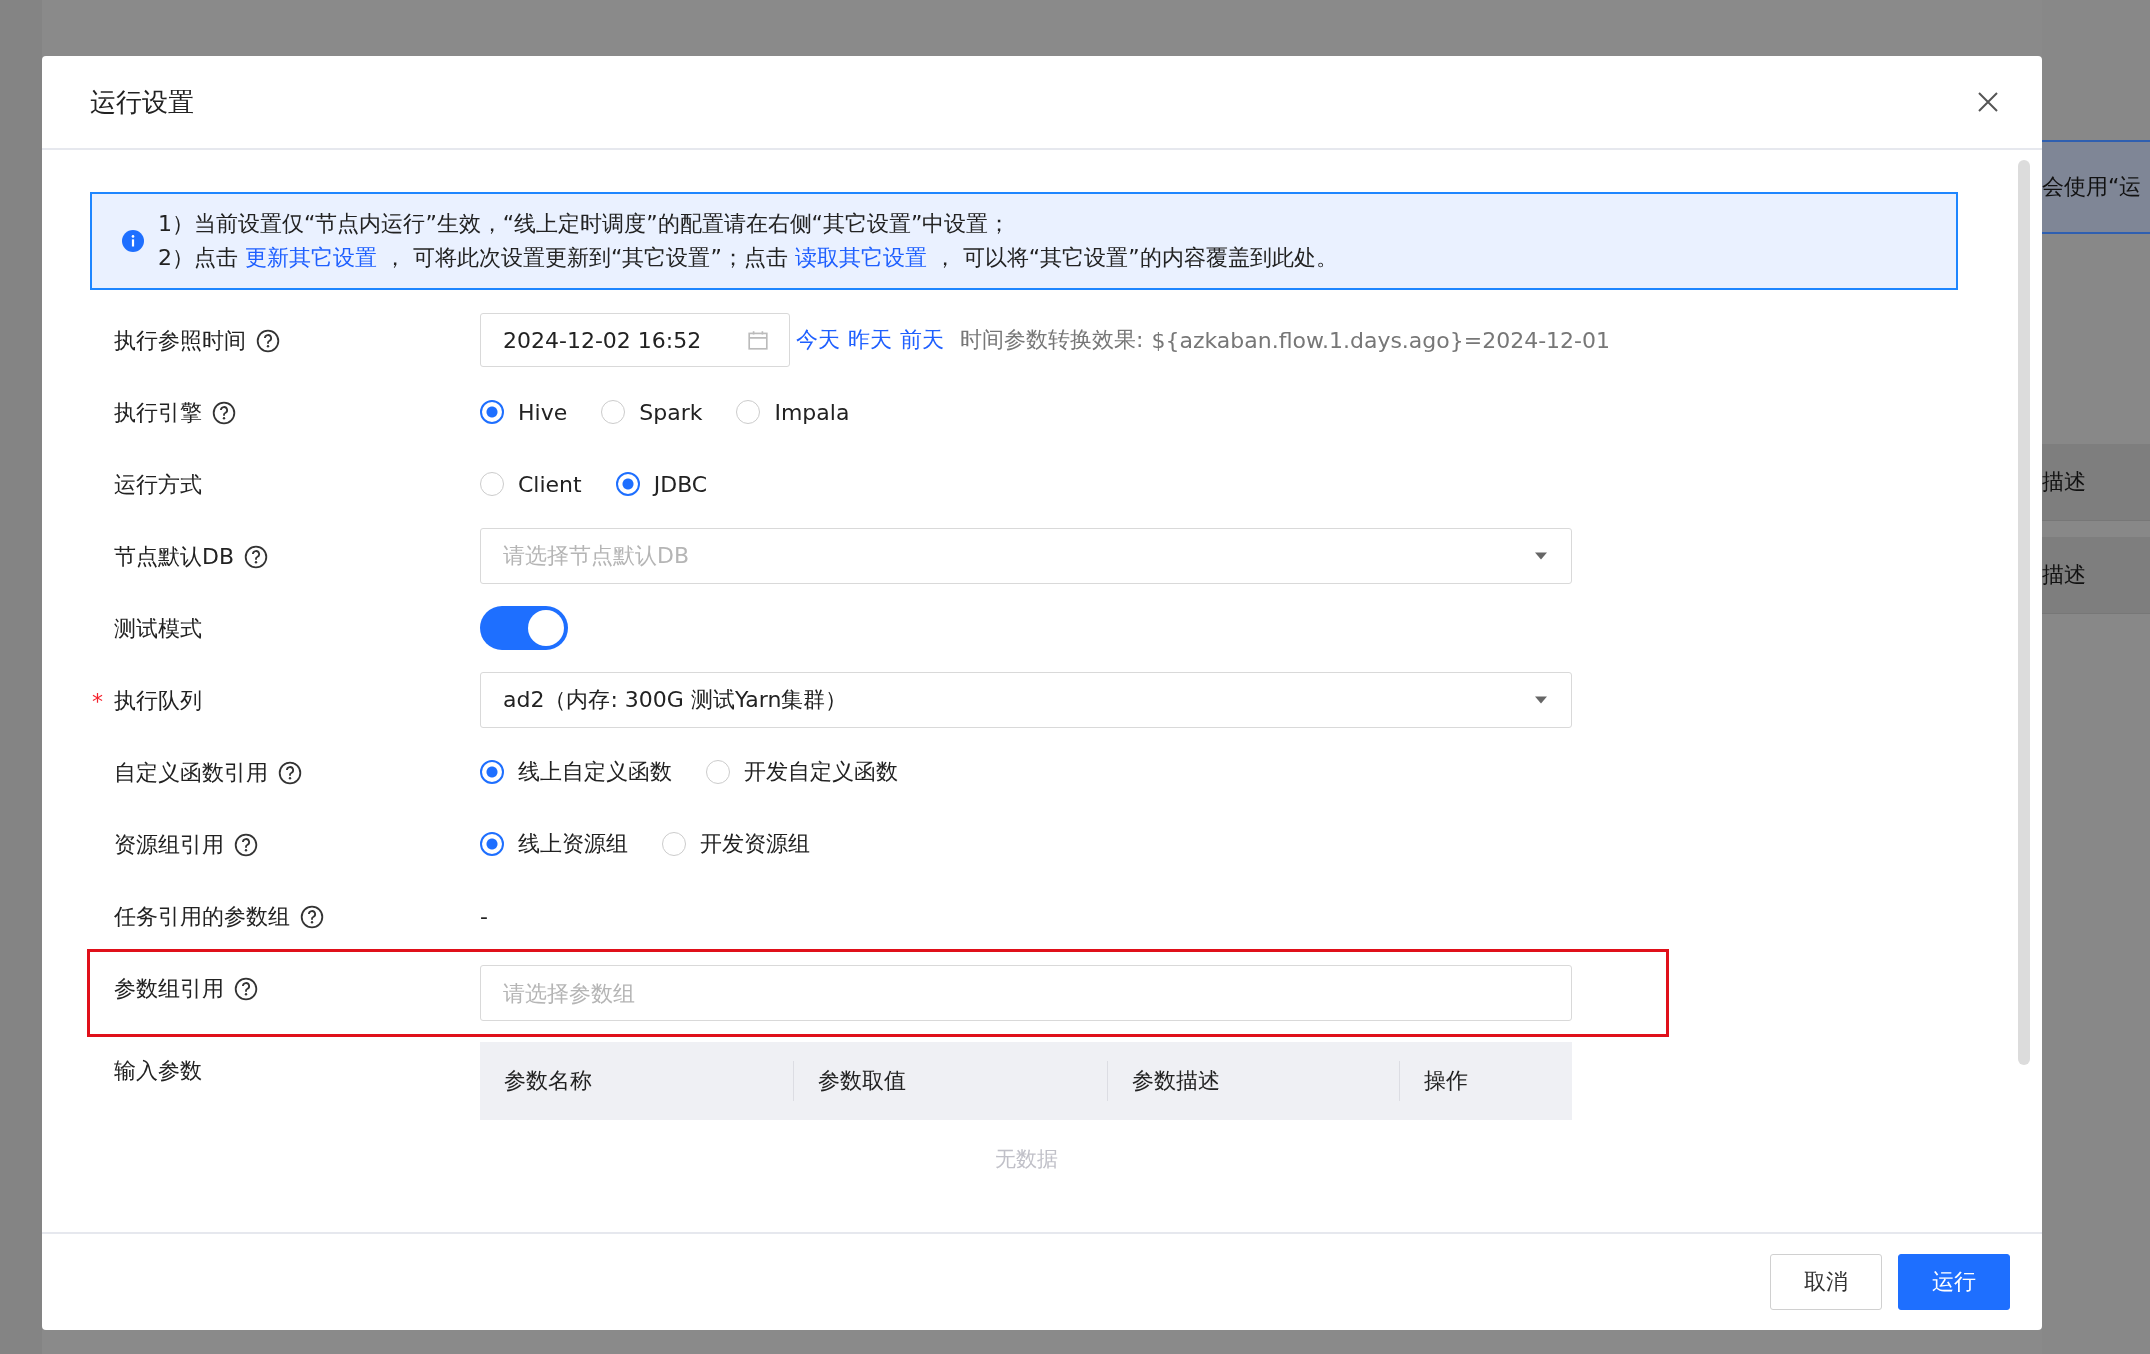 The height and width of the screenshot is (1354, 2150). I want to click on radio-option: 线上自定义函数, so click(576, 772).